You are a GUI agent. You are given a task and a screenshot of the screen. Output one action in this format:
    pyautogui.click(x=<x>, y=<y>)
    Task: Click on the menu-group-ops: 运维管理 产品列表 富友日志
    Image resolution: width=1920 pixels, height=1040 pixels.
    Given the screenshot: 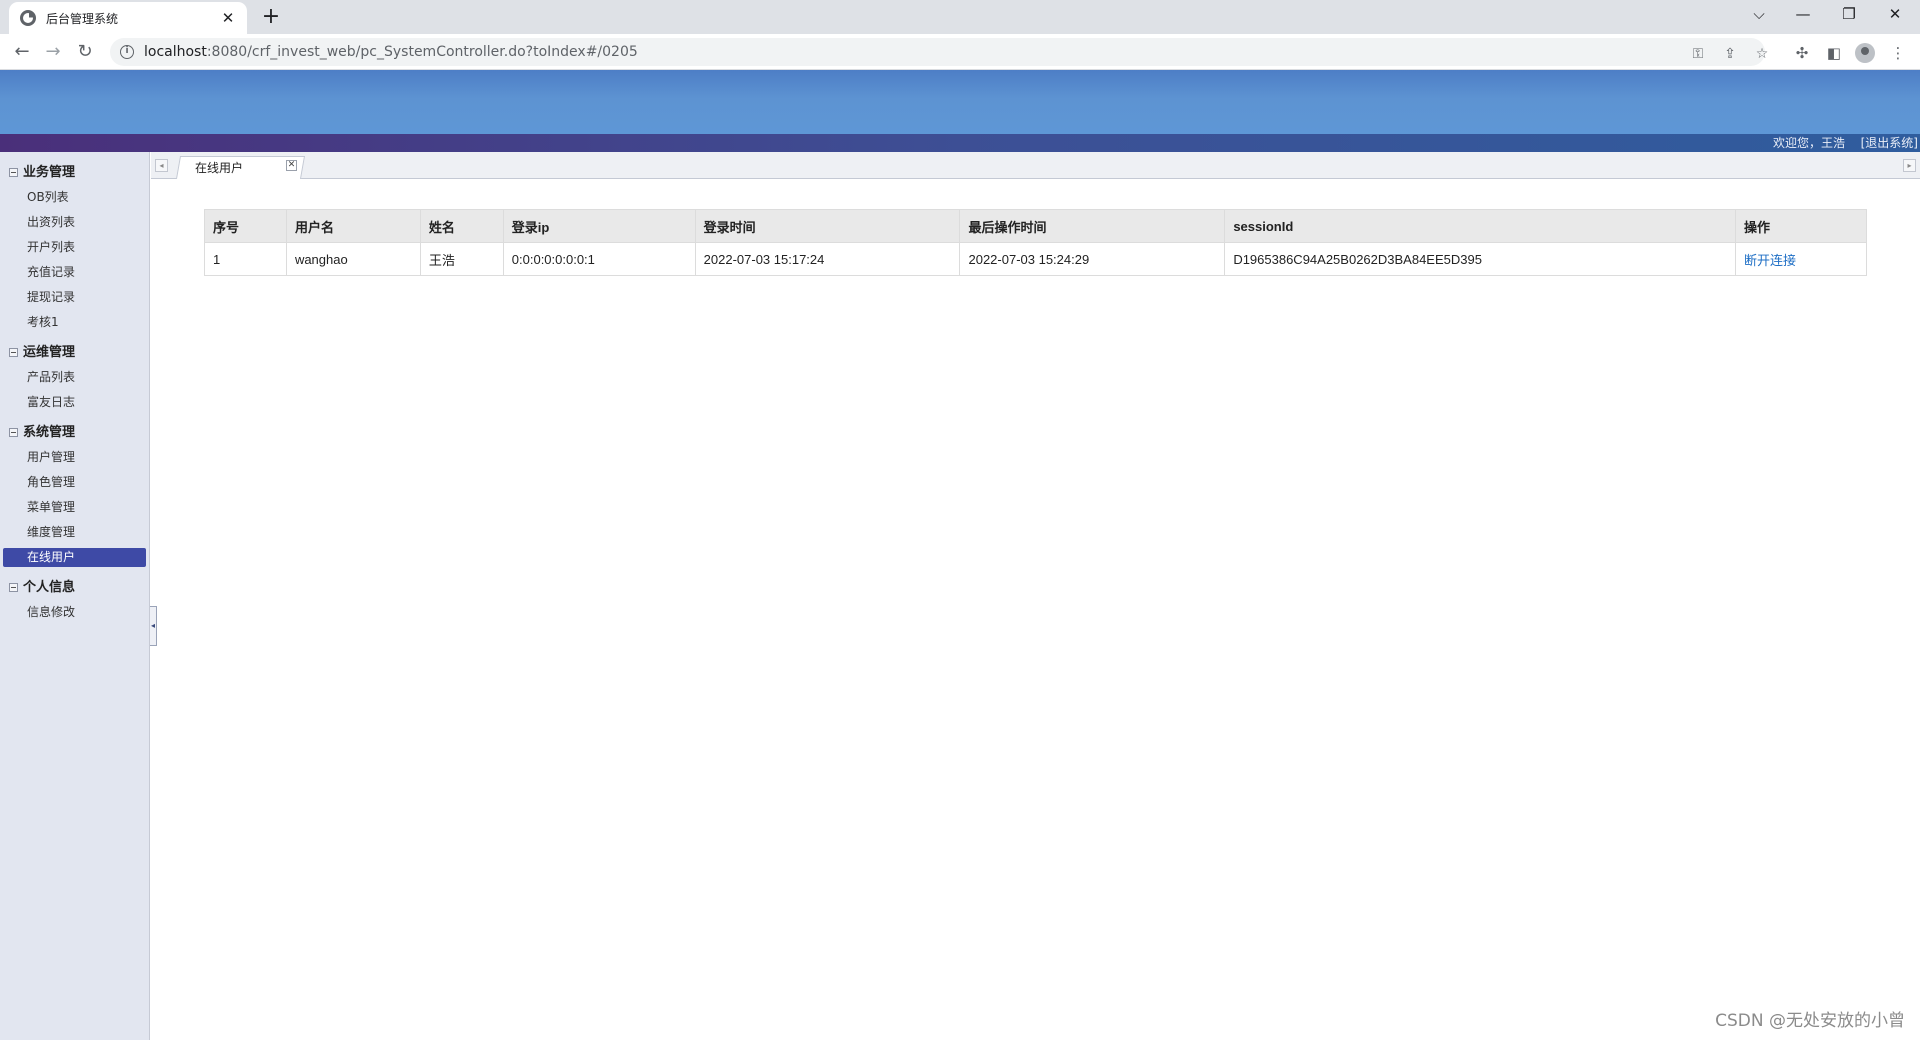 What is the action you would take?
    pyautogui.click(x=74, y=378)
    